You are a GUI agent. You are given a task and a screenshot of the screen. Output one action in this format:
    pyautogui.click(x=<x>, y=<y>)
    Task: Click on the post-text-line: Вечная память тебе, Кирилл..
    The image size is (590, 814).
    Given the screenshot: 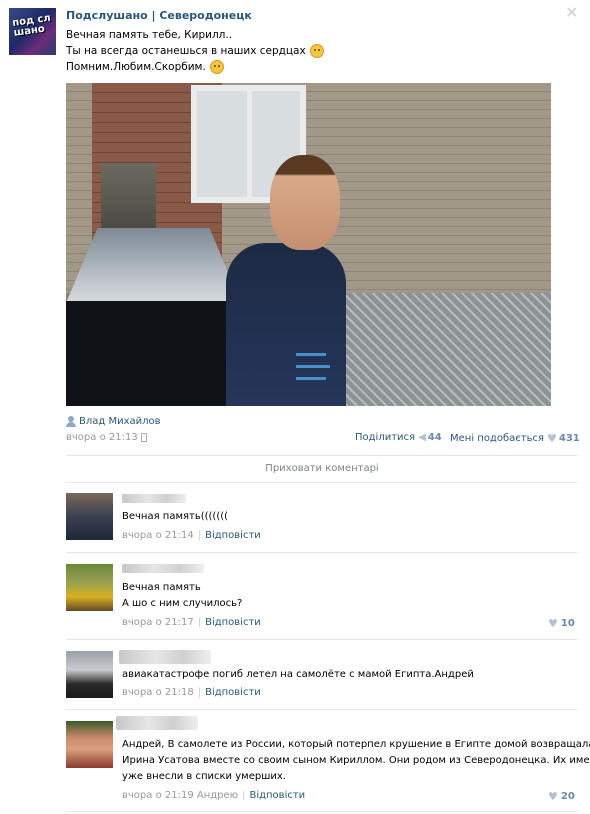 What is the action you would take?
    pyautogui.click(x=149, y=35)
    